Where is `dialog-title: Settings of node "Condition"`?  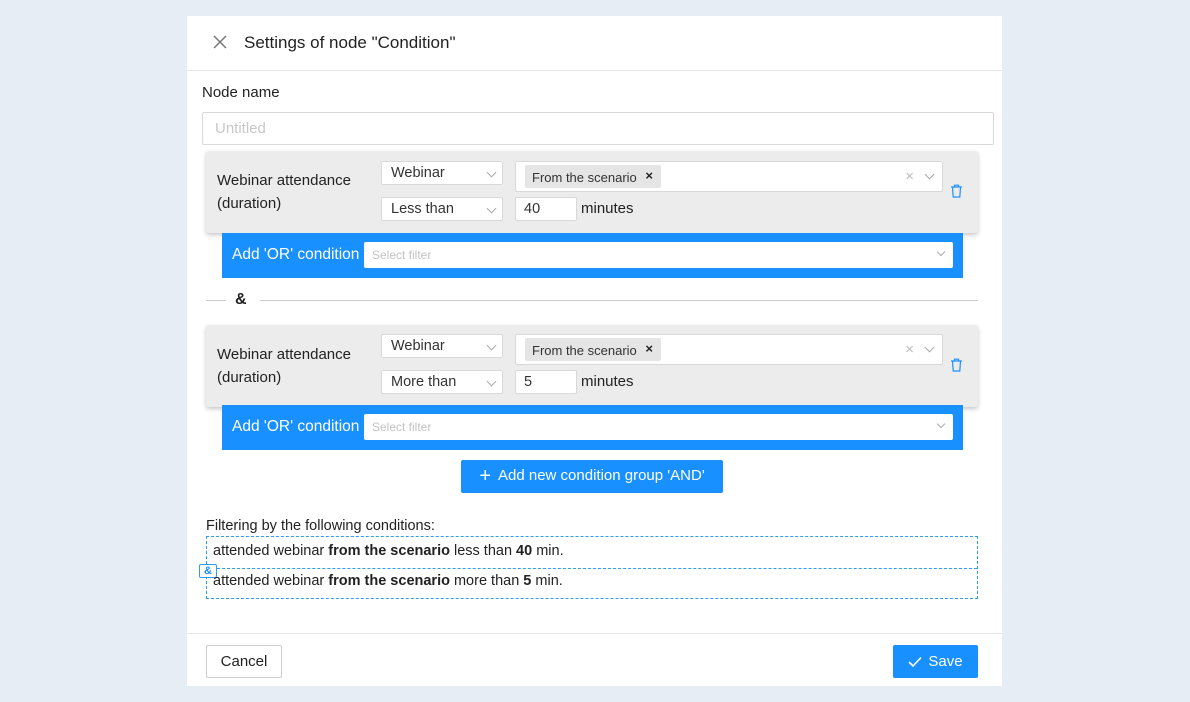
dialog-title: Settings of node "Condition" is located at coordinates (350, 42).